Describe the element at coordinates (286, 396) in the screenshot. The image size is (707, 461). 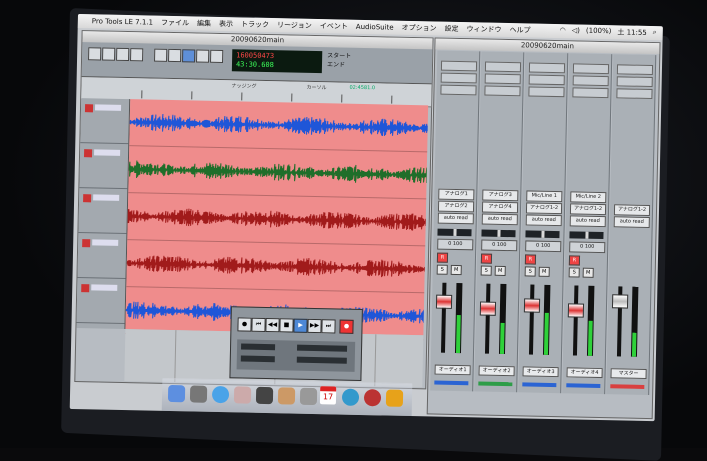
I see `address-book-icon` at that location.